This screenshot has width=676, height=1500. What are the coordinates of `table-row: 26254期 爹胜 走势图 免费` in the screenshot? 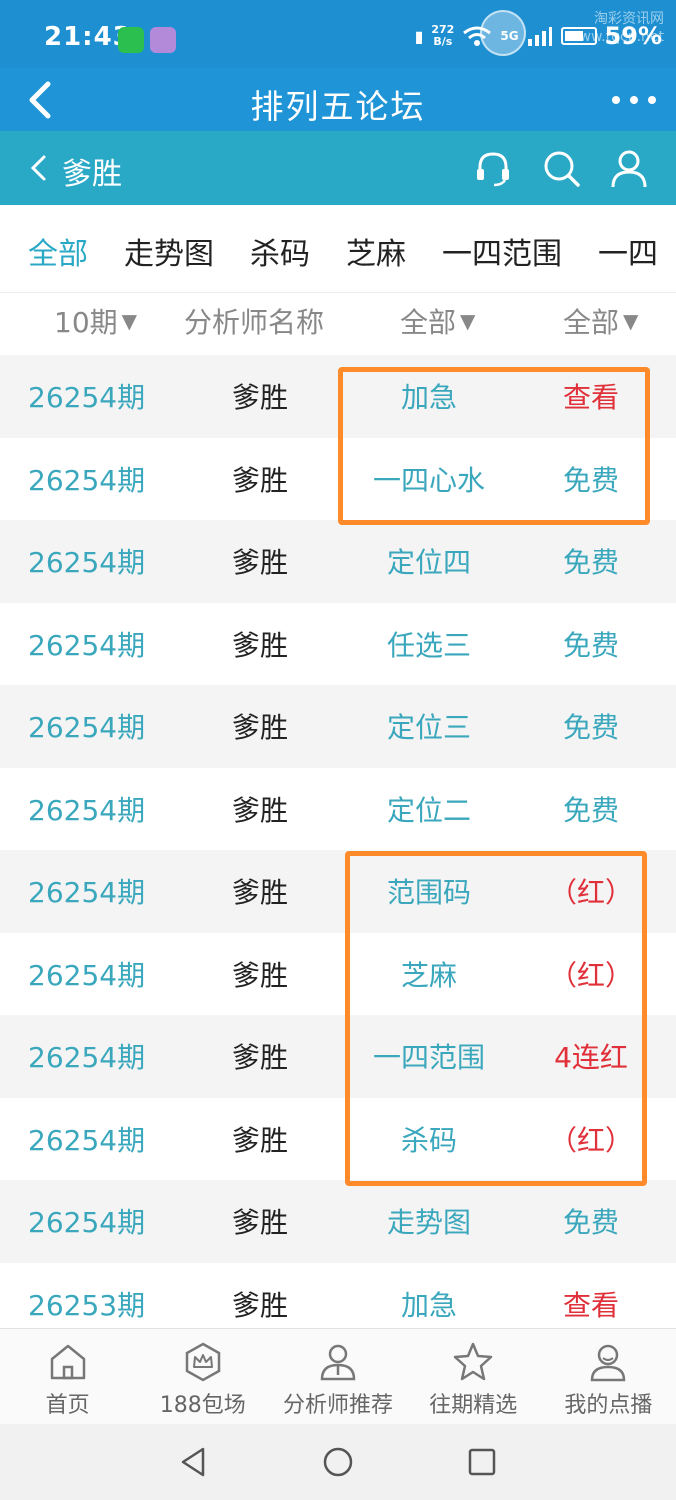 It's located at (338, 1221).